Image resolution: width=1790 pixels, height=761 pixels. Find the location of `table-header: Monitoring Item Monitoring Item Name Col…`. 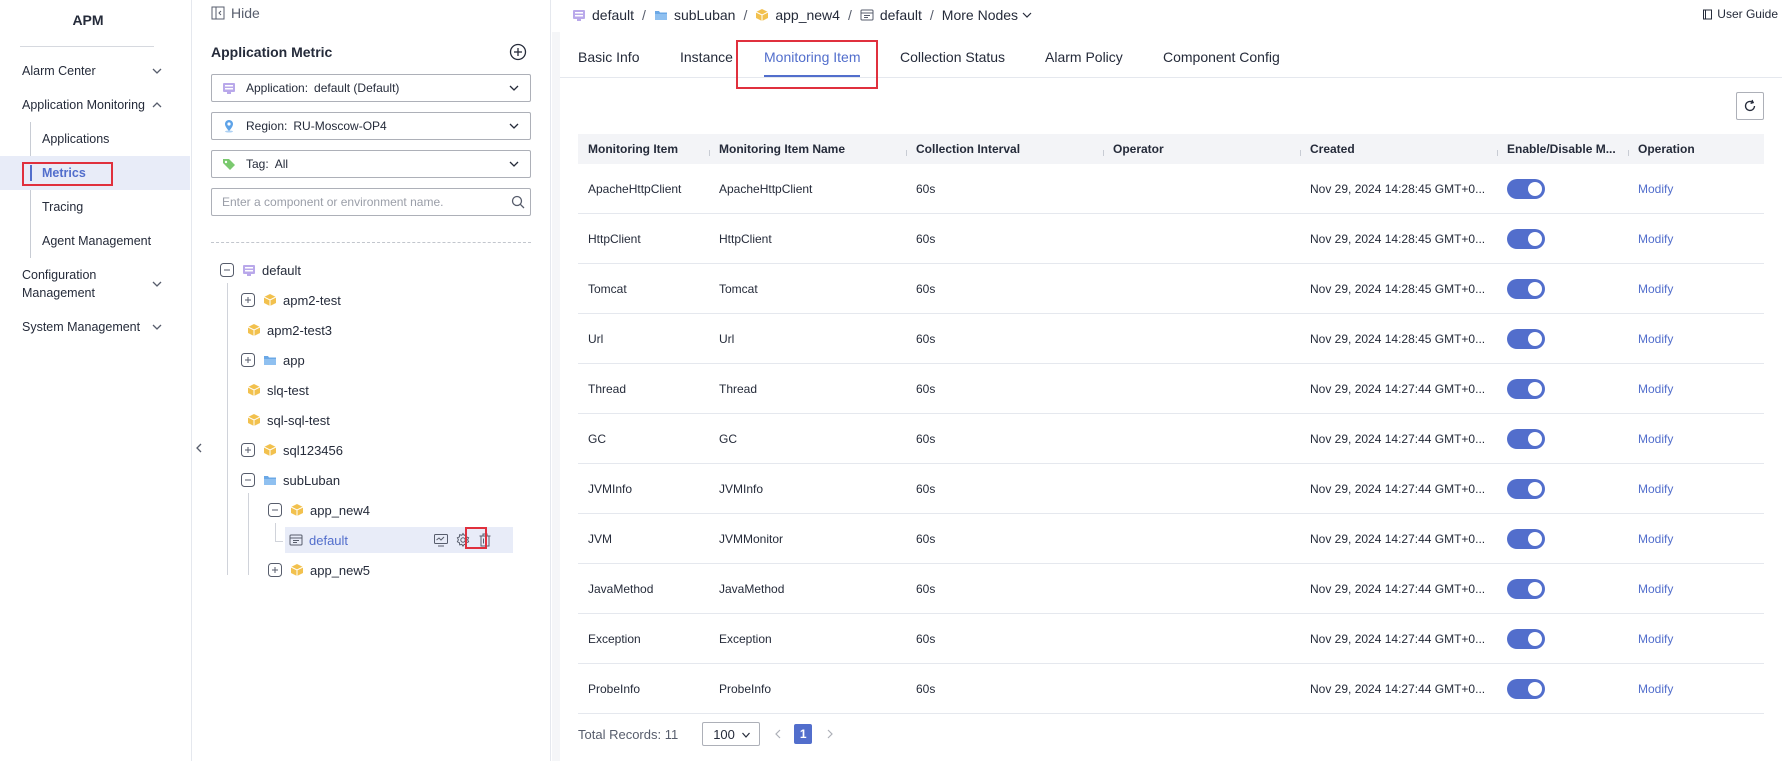

table-header: Monitoring Item Monitoring Item Name Col… is located at coordinates (1171, 149).